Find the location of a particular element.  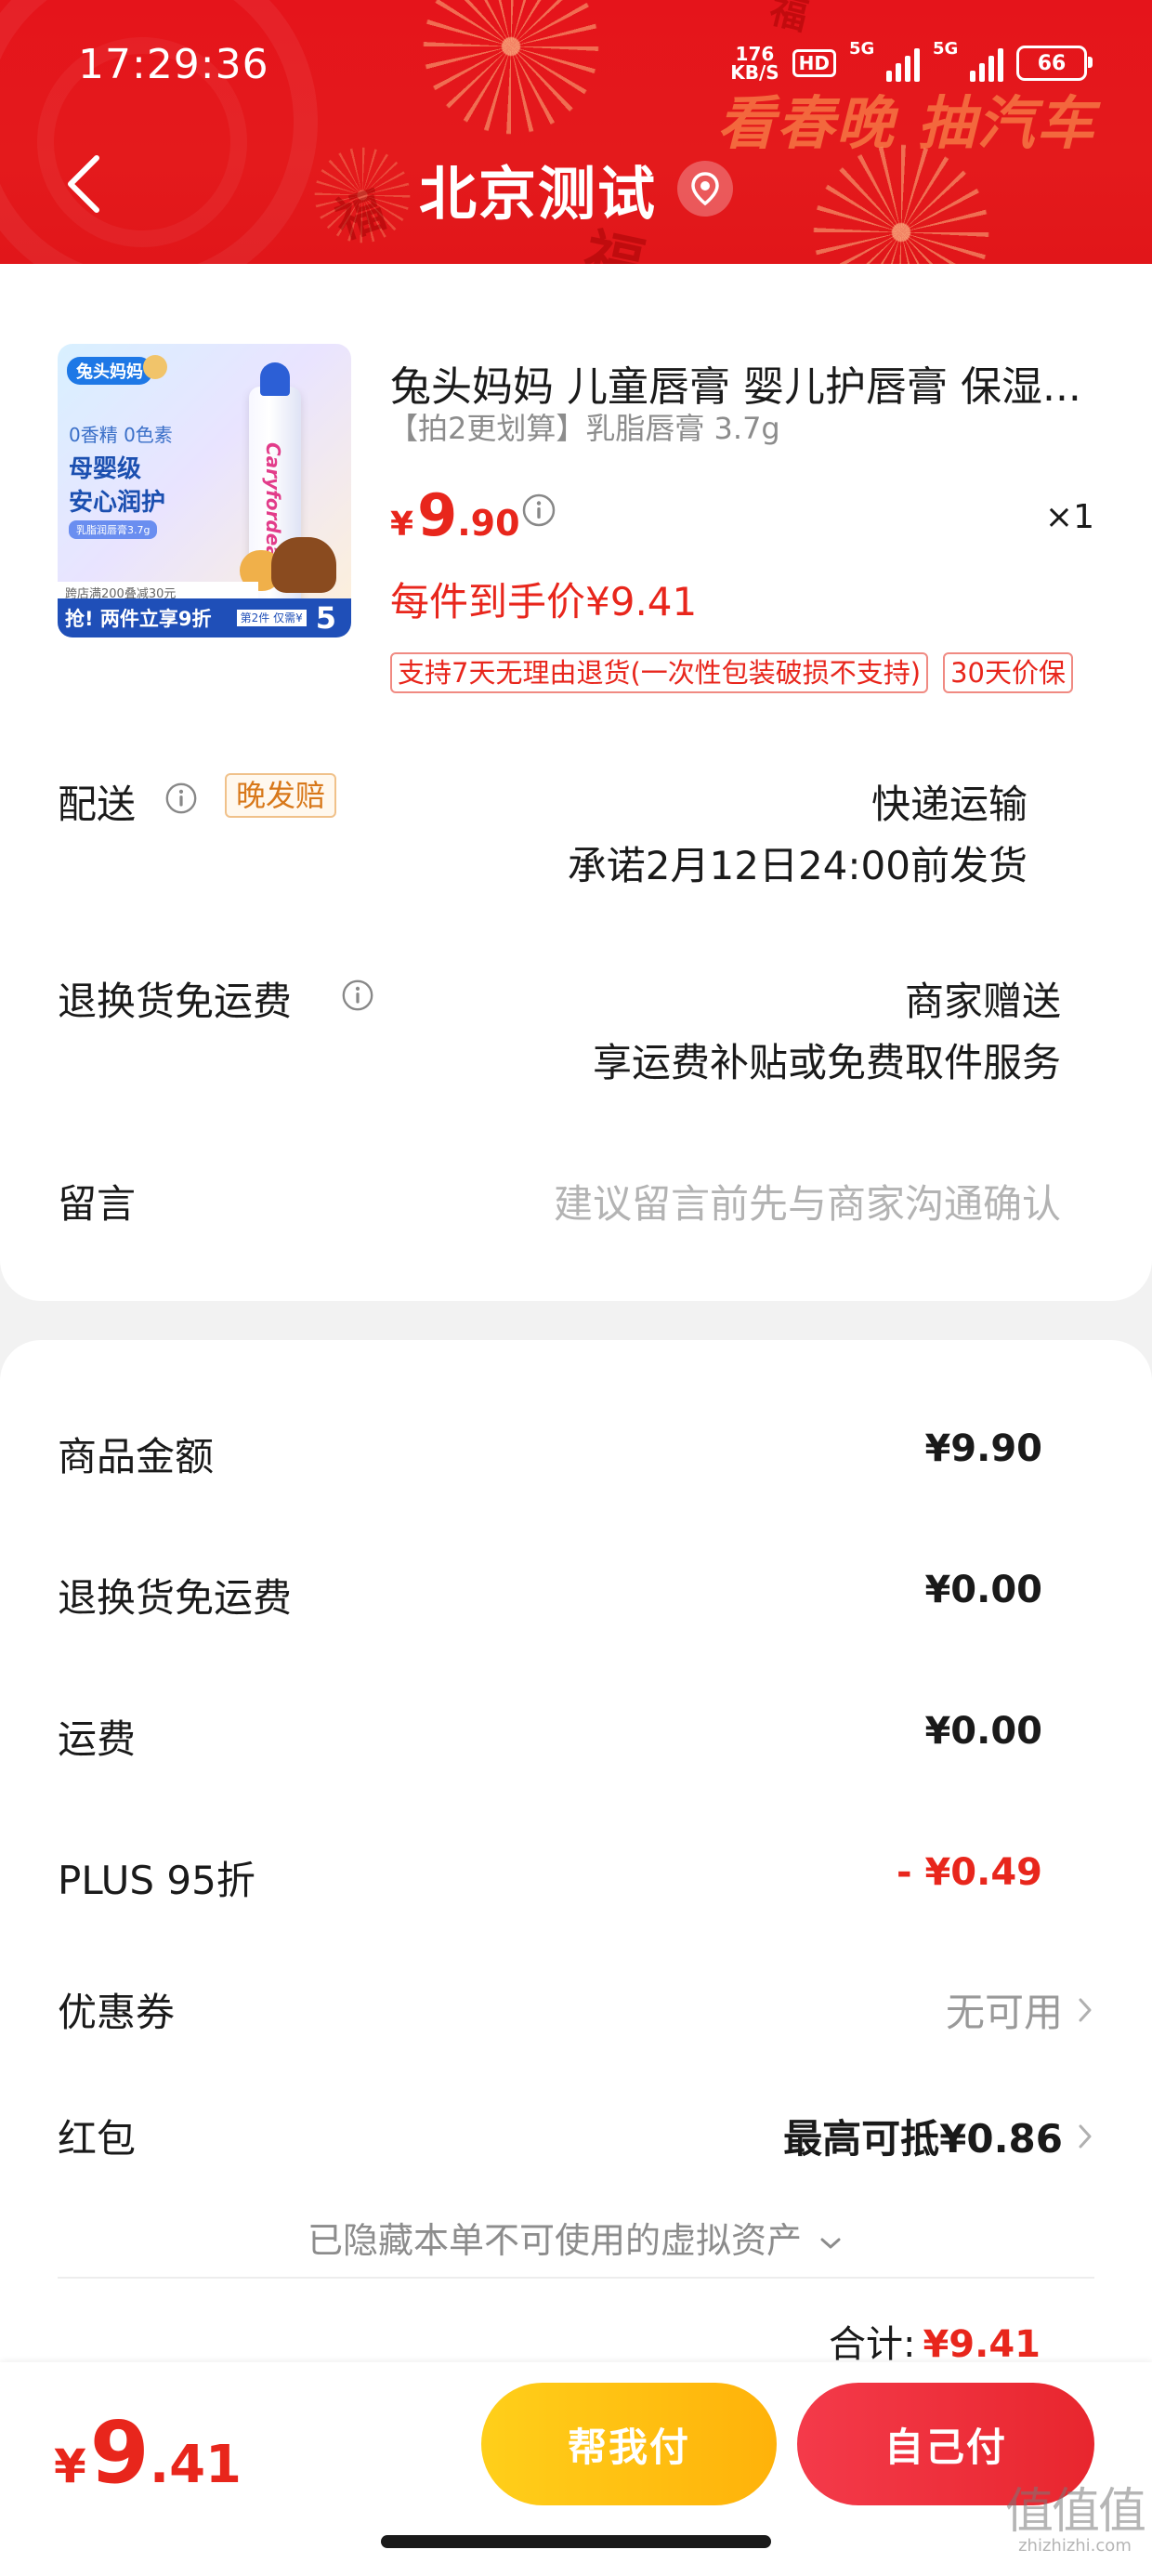

address-selector: 北京测试 is located at coordinates (576, 188).